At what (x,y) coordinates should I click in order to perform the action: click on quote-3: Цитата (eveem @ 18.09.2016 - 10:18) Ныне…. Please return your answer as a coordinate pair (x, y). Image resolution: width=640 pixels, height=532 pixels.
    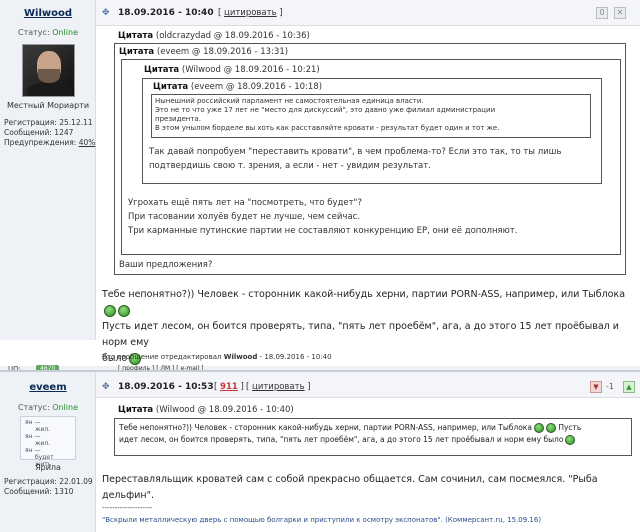
    Looking at the image, I should click on (372, 131).